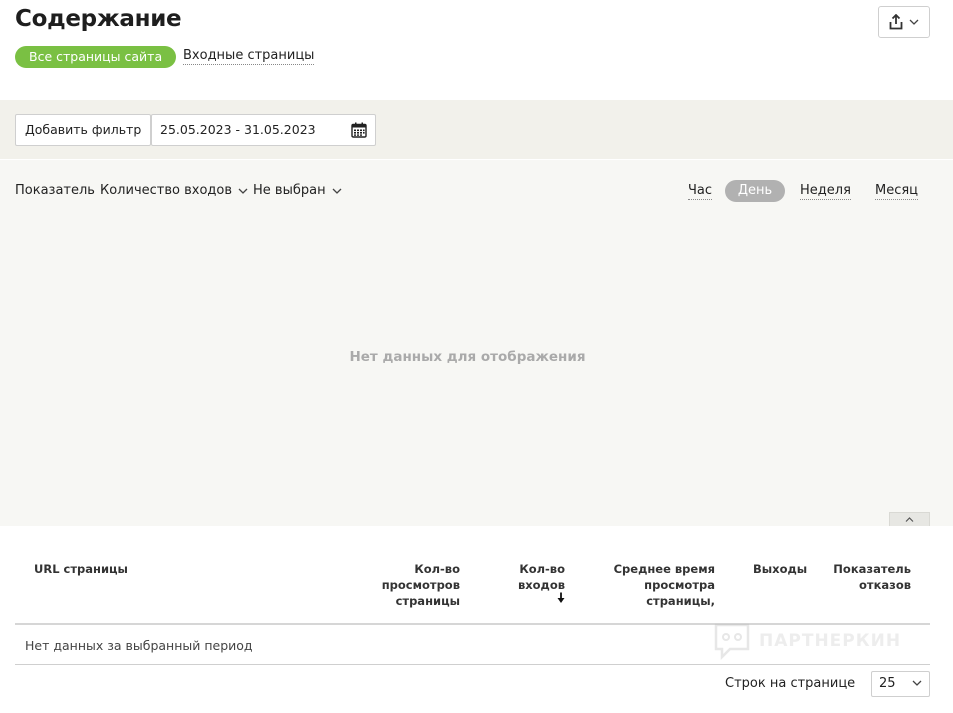  I want to click on date-range-value: 25.05.2023 - 31.05.2023, so click(238, 129).